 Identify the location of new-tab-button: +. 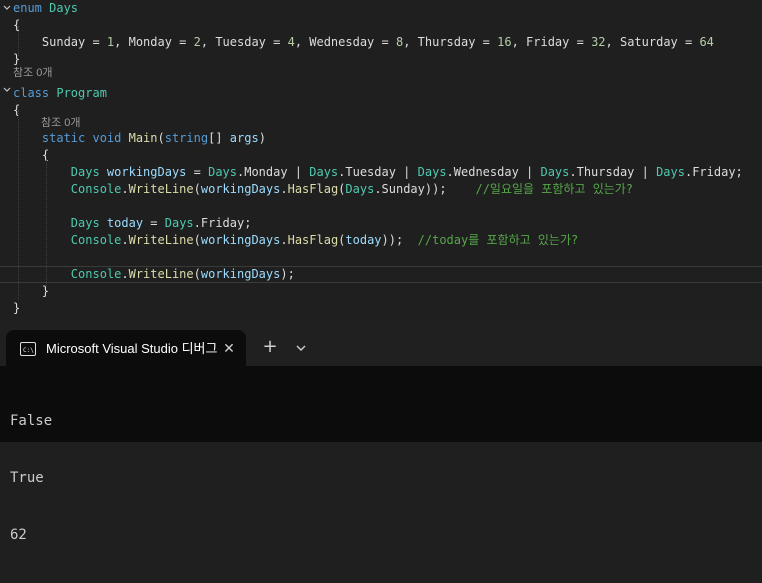
(270, 348).